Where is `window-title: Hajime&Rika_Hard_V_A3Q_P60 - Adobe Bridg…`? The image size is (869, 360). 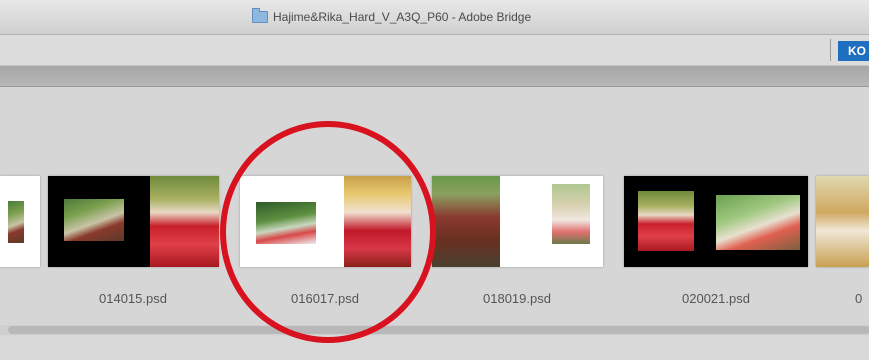 window-title: Hajime&Rika_Hard_V_A3Q_P60 - Adobe Bridg… is located at coordinates (402, 17).